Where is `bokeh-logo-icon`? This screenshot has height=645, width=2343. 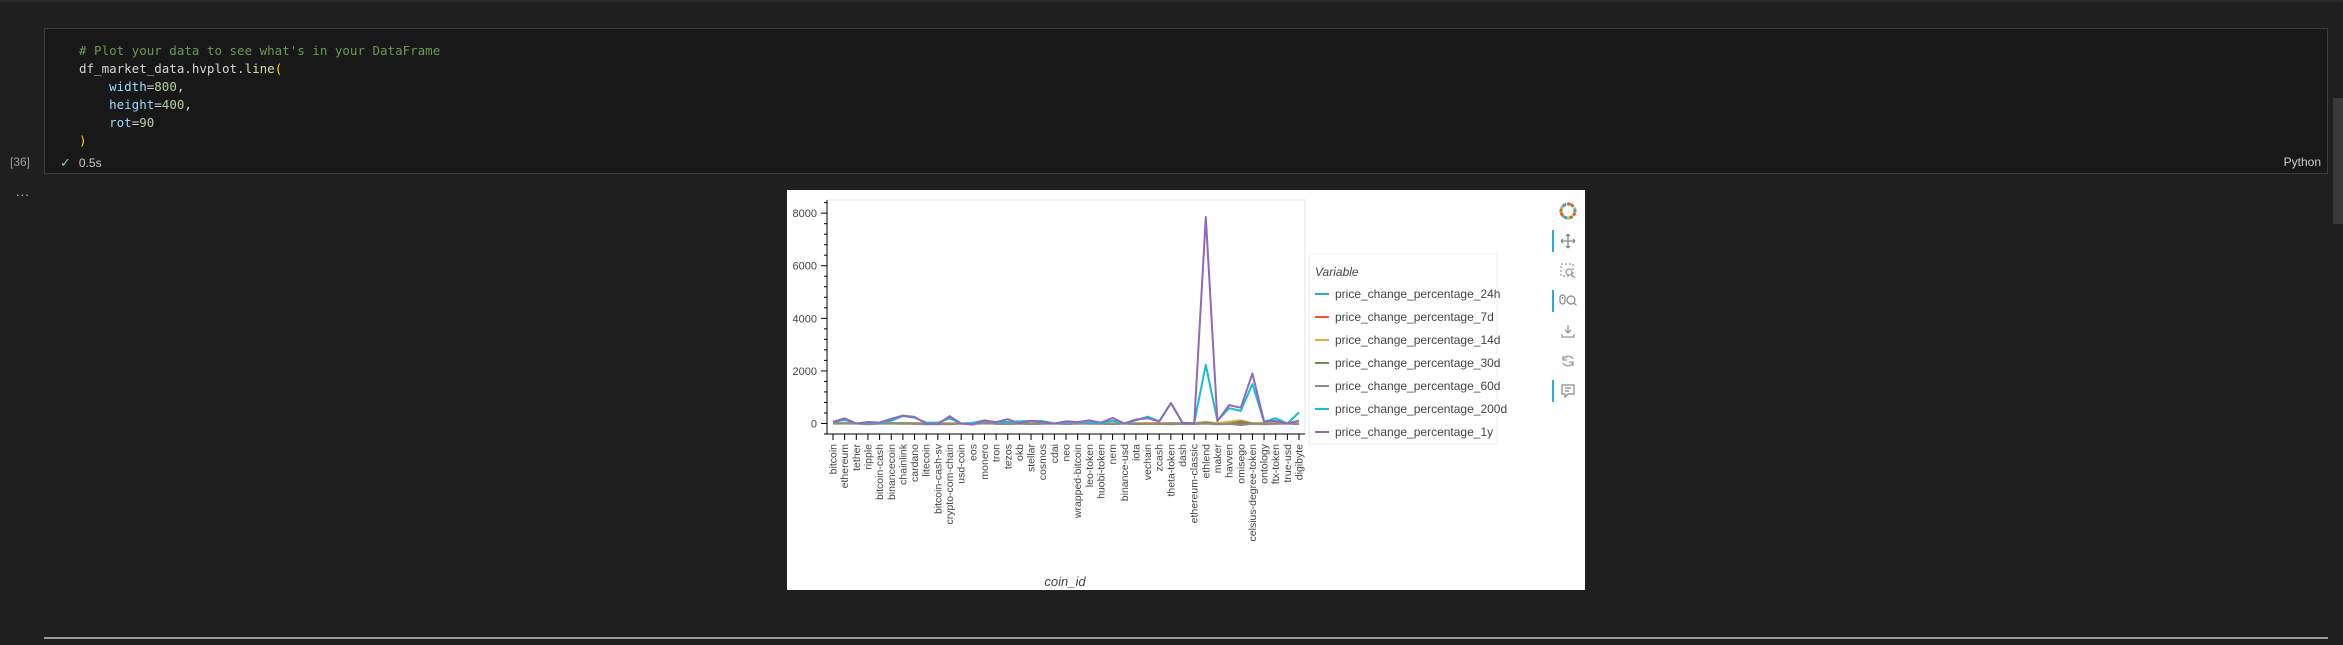 bokeh-logo-icon is located at coordinates (1568, 211).